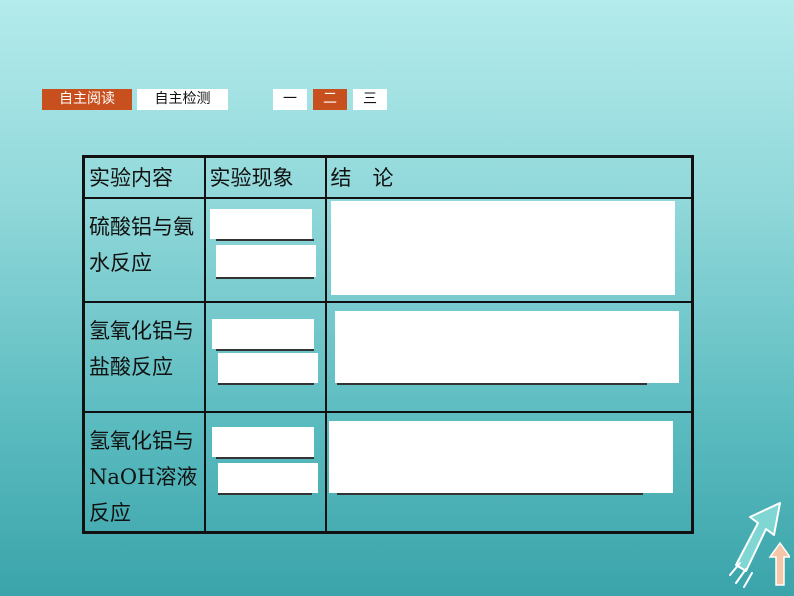  What do you see at coordinates (265, 177) in the screenshot?
I see `header-phenomenon: 实验现象` at bounding box center [265, 177].